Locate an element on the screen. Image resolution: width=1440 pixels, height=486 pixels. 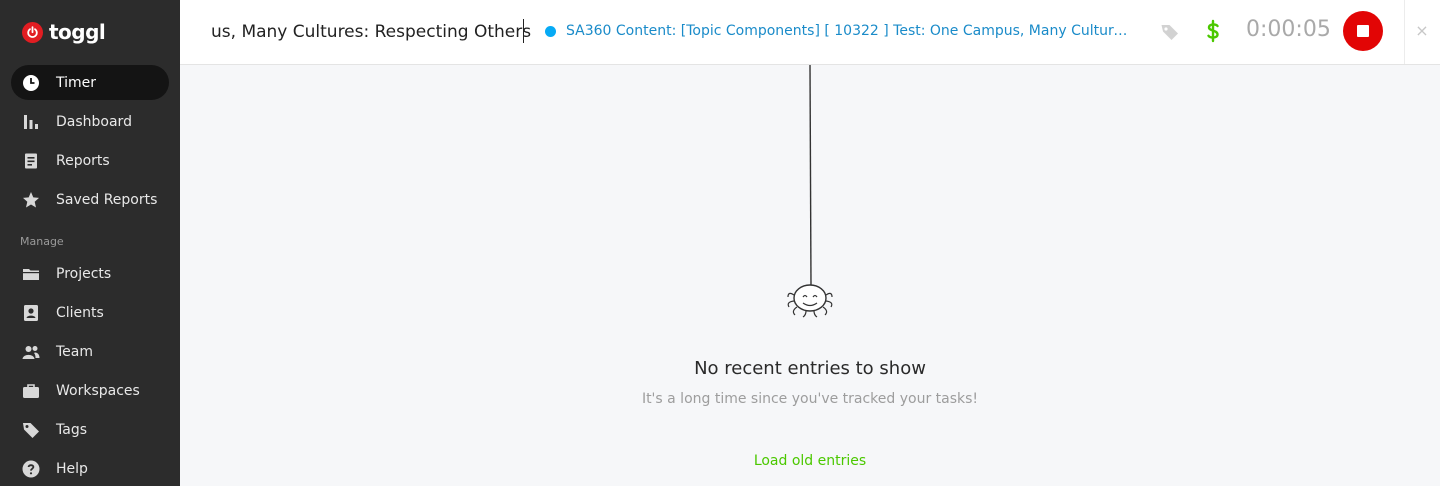
manage-section-label: Manage is located at coordinates (42, 241).